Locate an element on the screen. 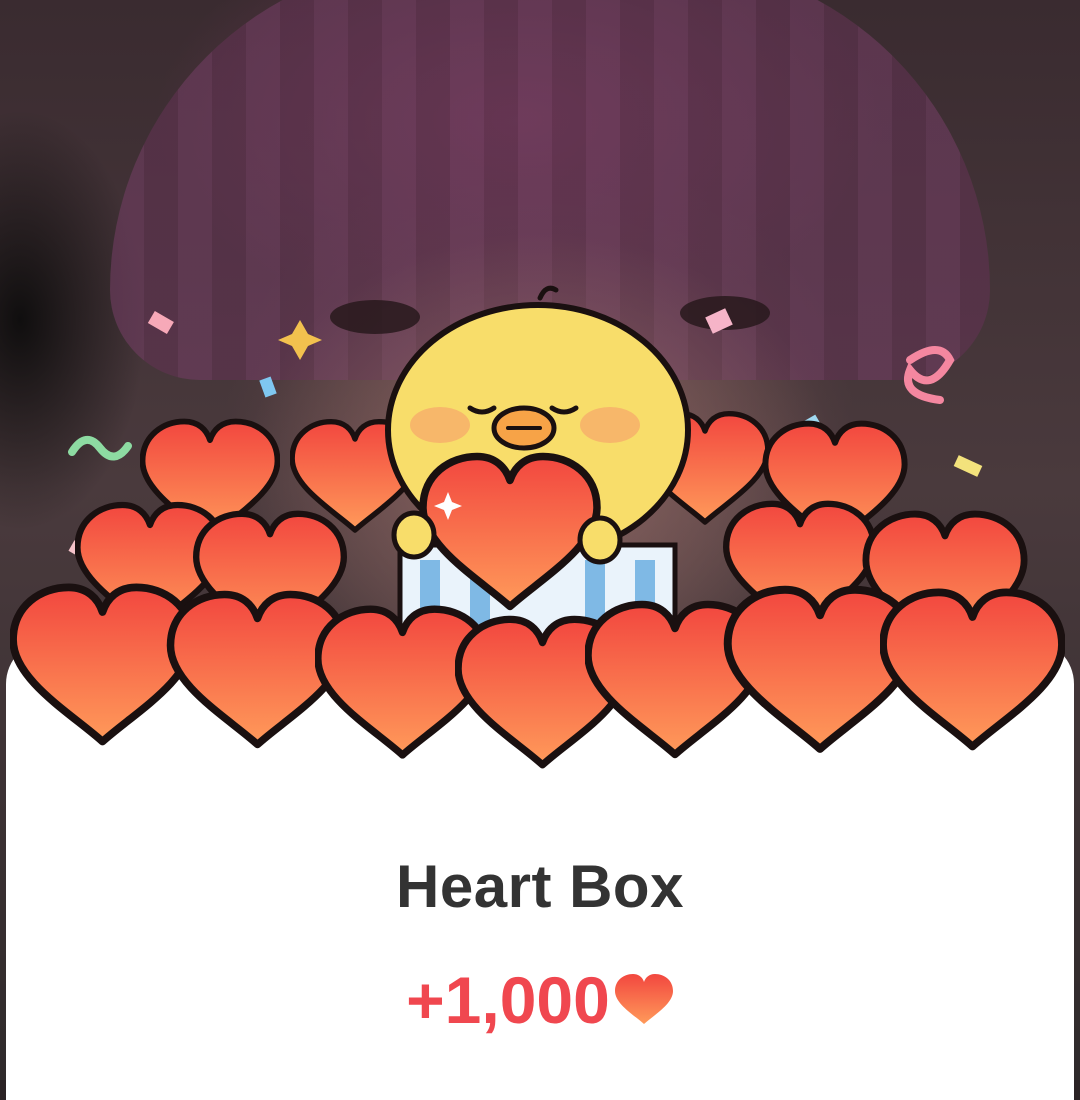 The width and height of the screenshot is (1080, 1100). reward-amount-row: +1,000 is located at coordinates (540, 1000).